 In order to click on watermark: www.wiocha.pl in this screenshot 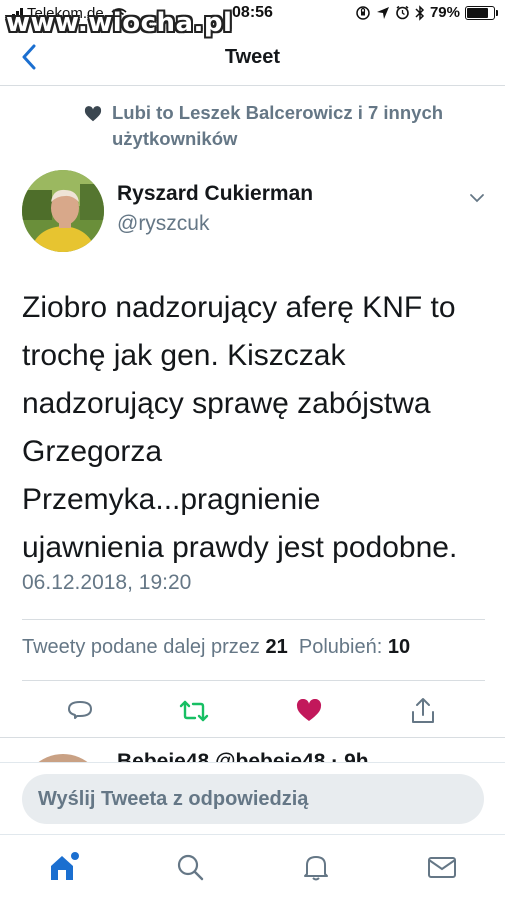, I will do `click(119, 23)`.